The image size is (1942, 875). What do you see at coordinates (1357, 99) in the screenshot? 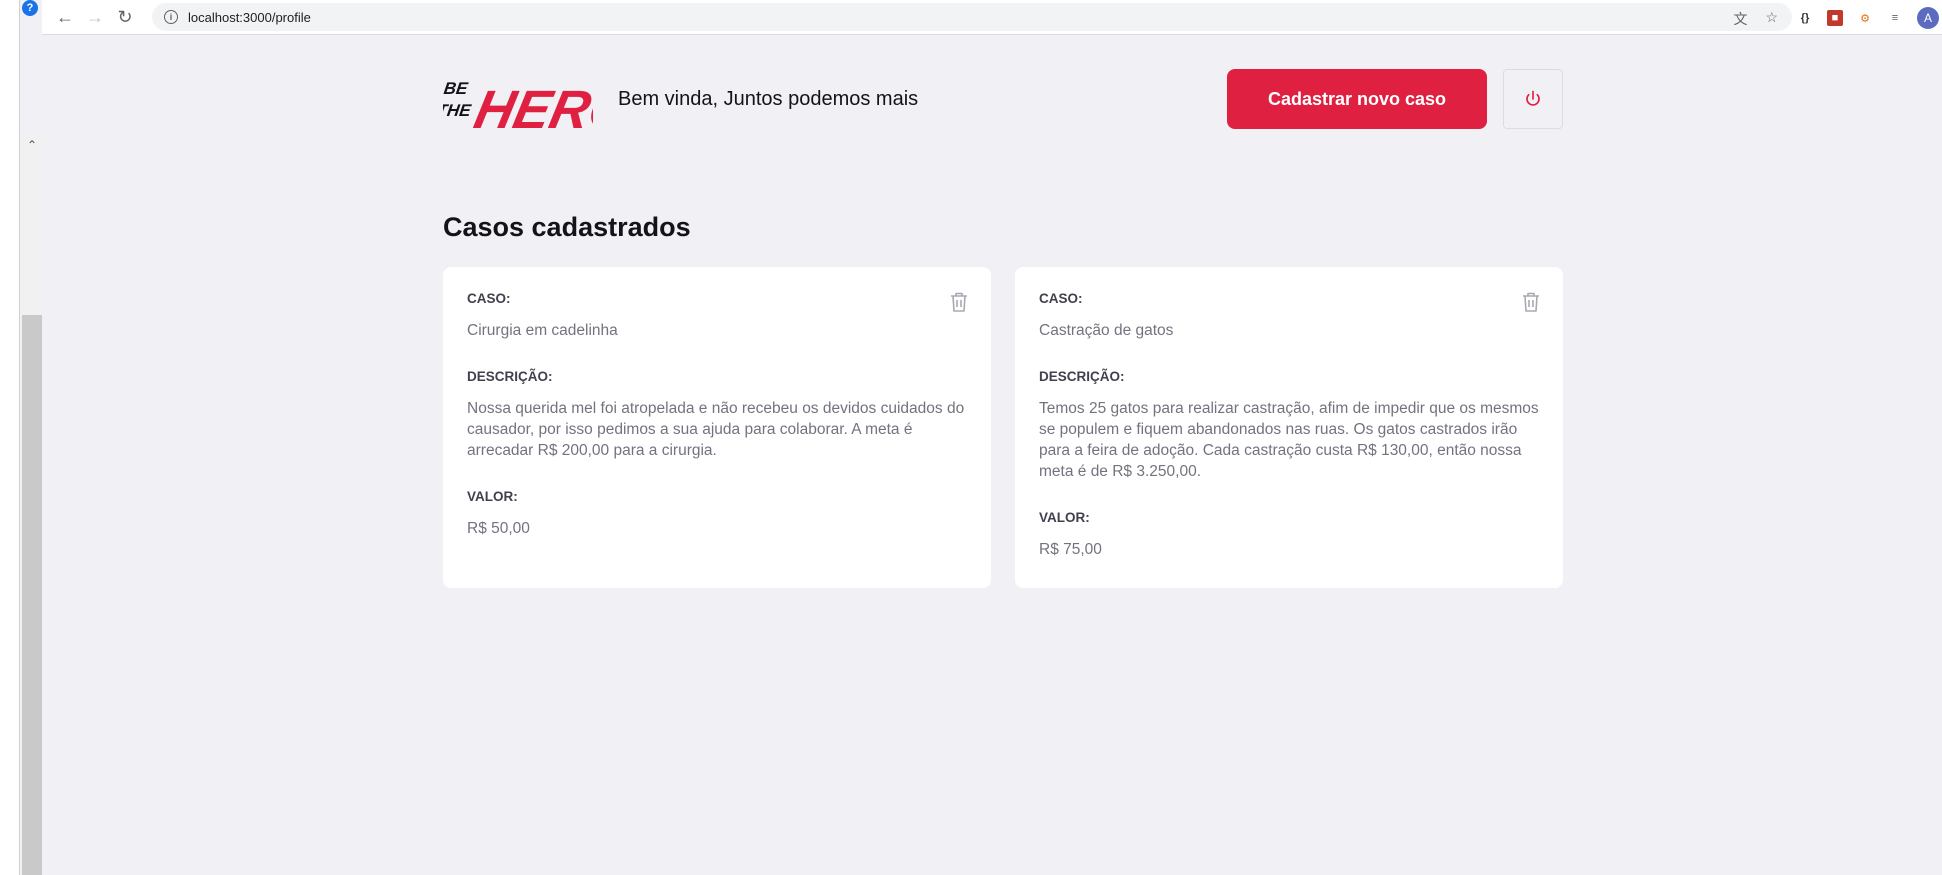
I see `new-case-button: Cadastrar novo caso` at bounding box center [1357, 99].